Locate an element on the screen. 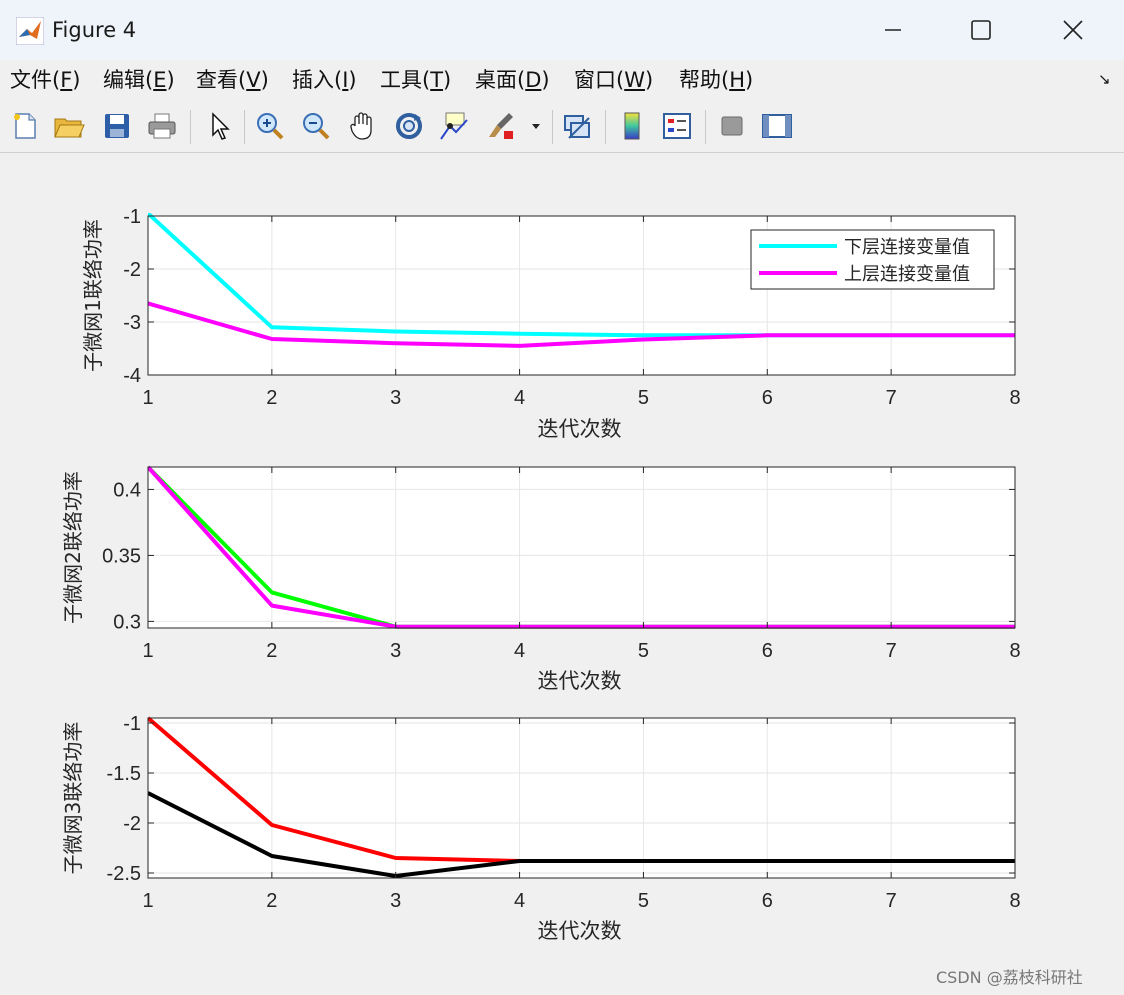 Image resolution: width=1124 pixels, height=995 pixels. rotate-3d-icon is located at coordinates (409, 126).